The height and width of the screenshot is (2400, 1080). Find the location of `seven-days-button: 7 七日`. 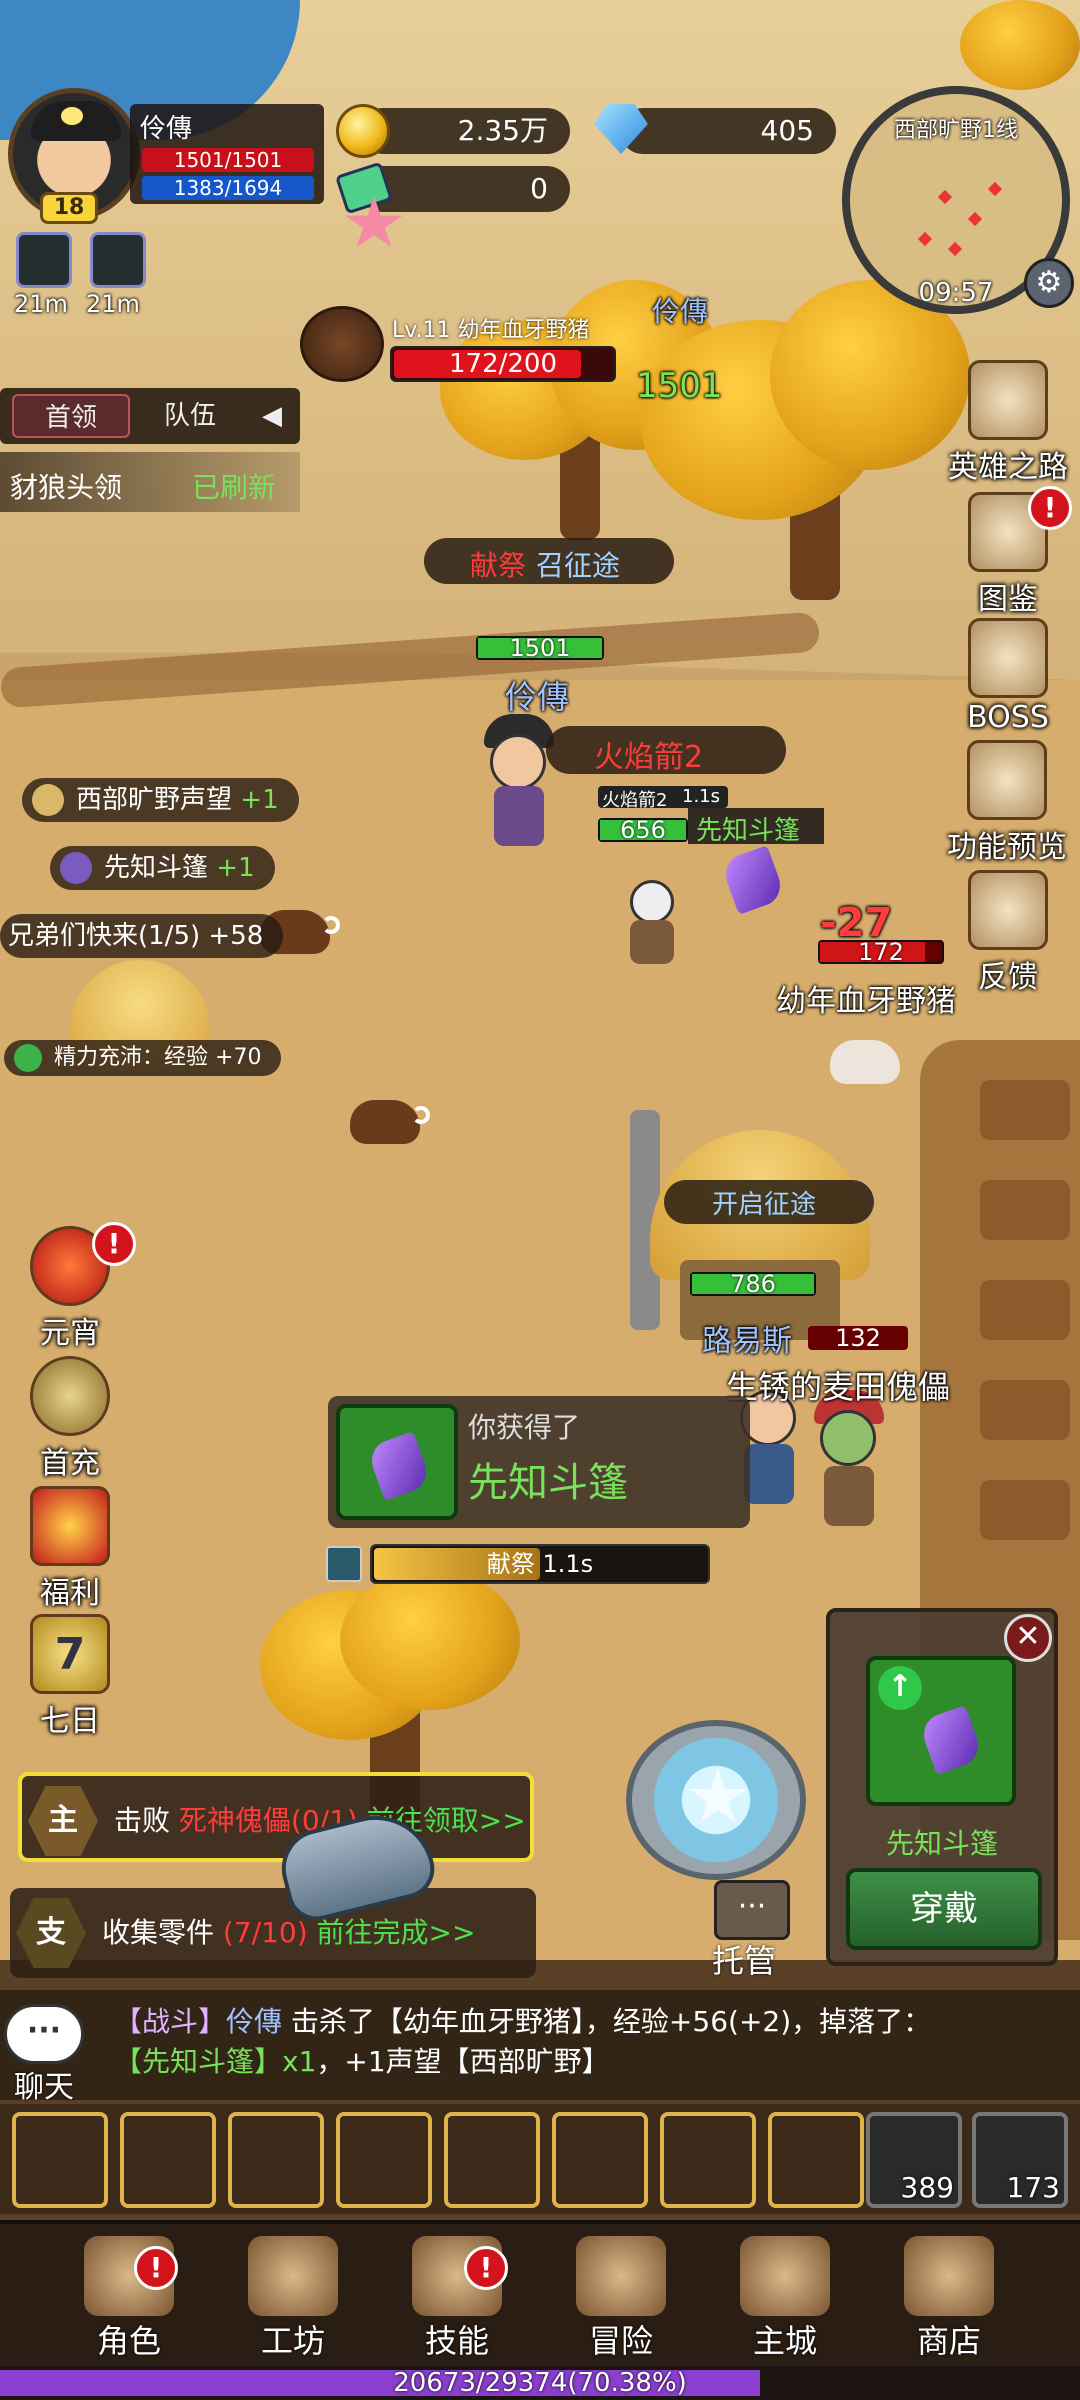

seven-days-button: 7 七日 is located at coordinates (70, 1677).